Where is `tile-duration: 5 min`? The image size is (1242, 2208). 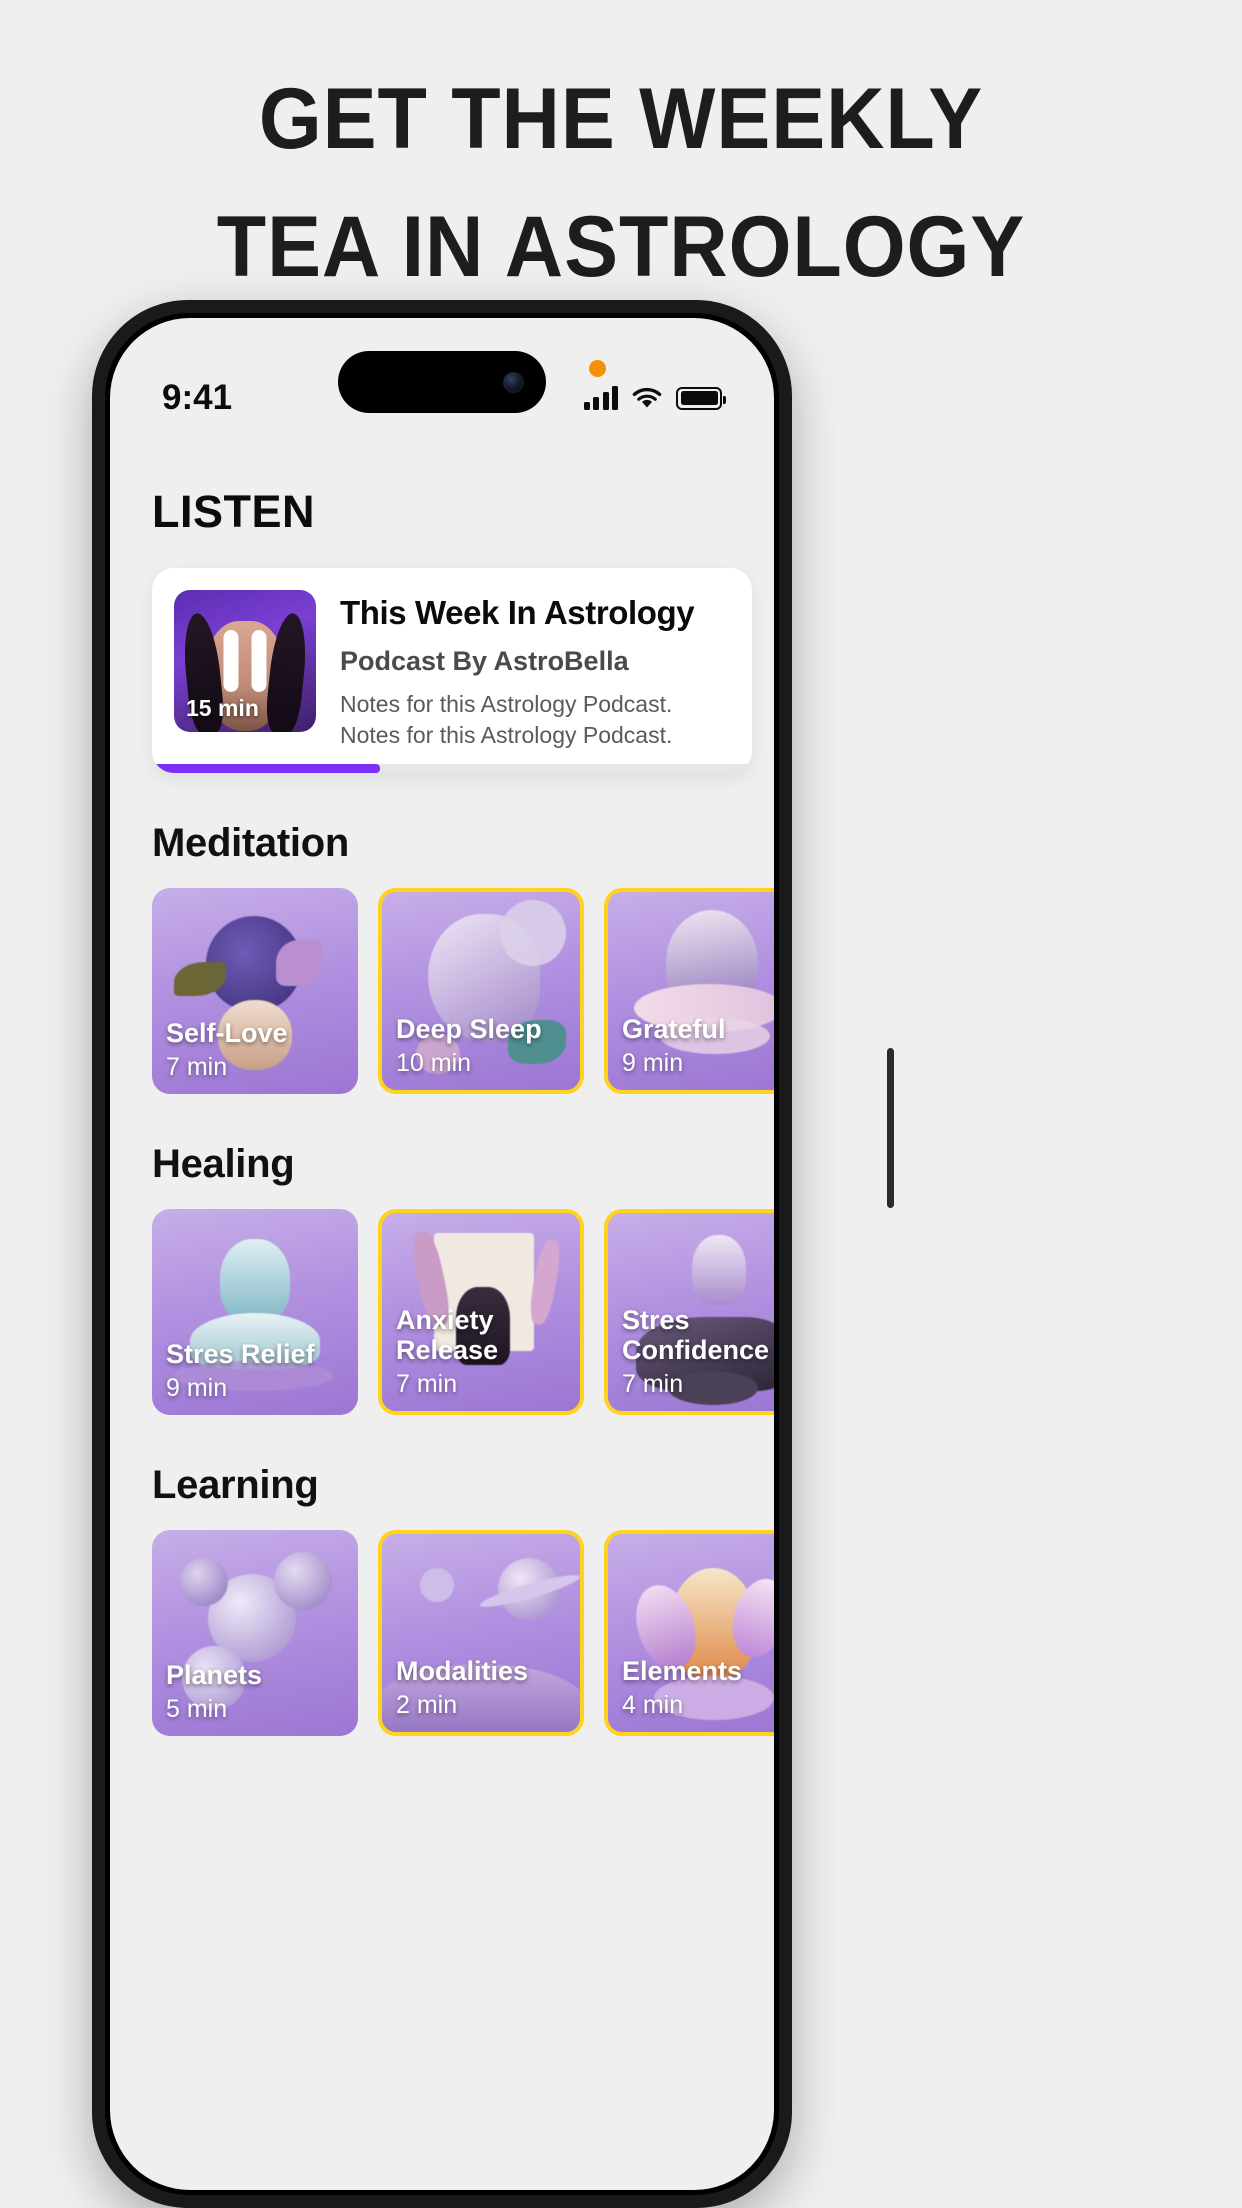
tile-duration: 5 min is located at coordinates (197, 1709).